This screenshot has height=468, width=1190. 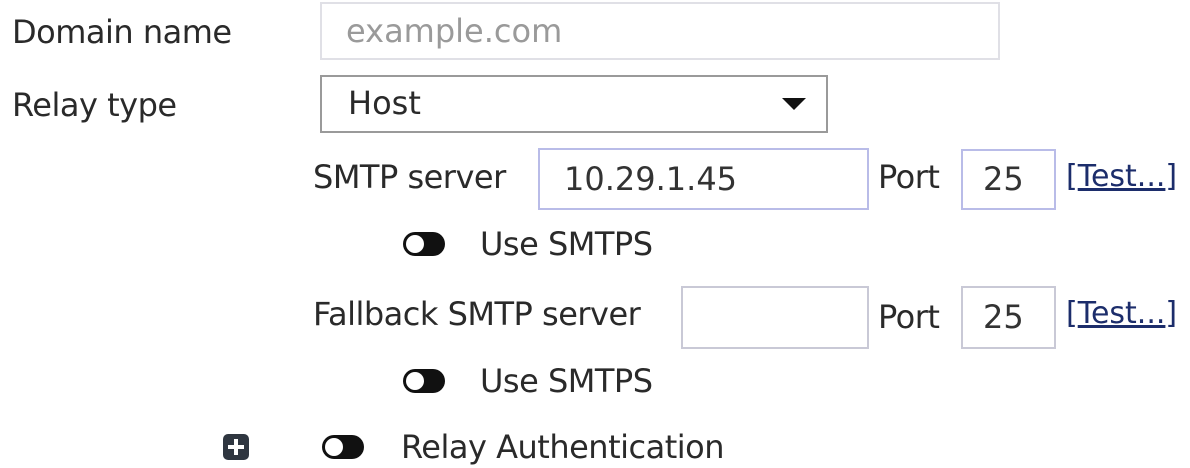 What do you see at coordinates (409, 177) in the screenshot?
I see `smtp-server-label: SMTP server` at bounding box center [409, 177].